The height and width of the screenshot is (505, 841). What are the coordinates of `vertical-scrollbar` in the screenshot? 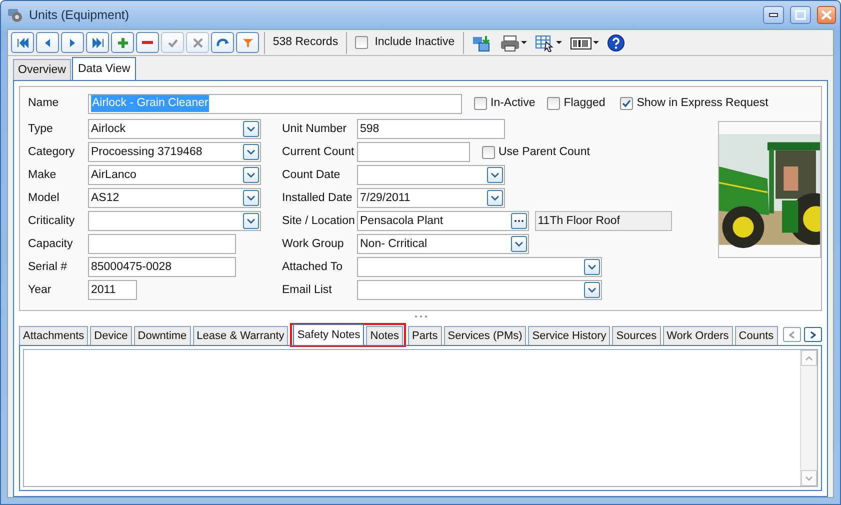 It's located at (808, 418).